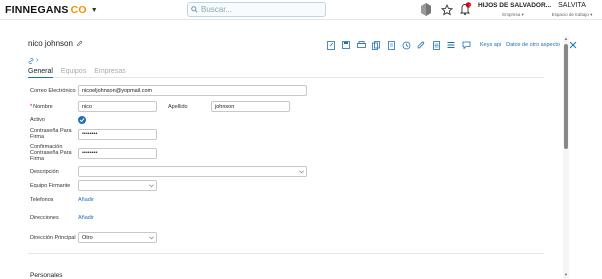 This screenshot has width=602, height=279. What do you see at coordinates (37, 60) in the screenshot?
I see `chevron-right-icon: ›` at bounding box center [37, 60].